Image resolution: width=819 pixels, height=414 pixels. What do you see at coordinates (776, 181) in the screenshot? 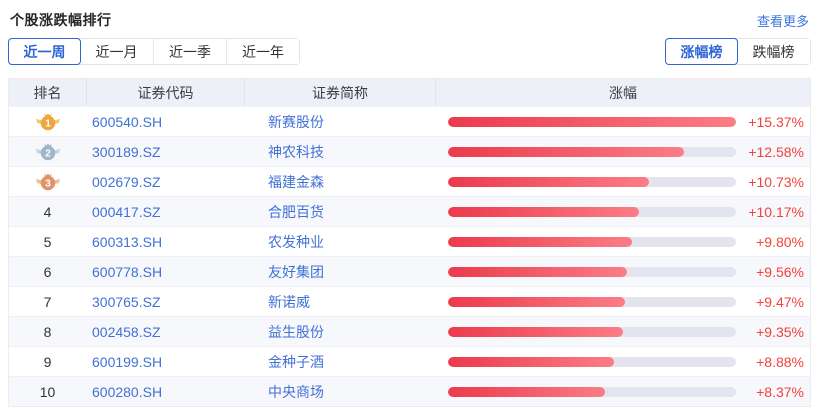
I see `change-percent: +10.73%` at bounding box center [776, 181].